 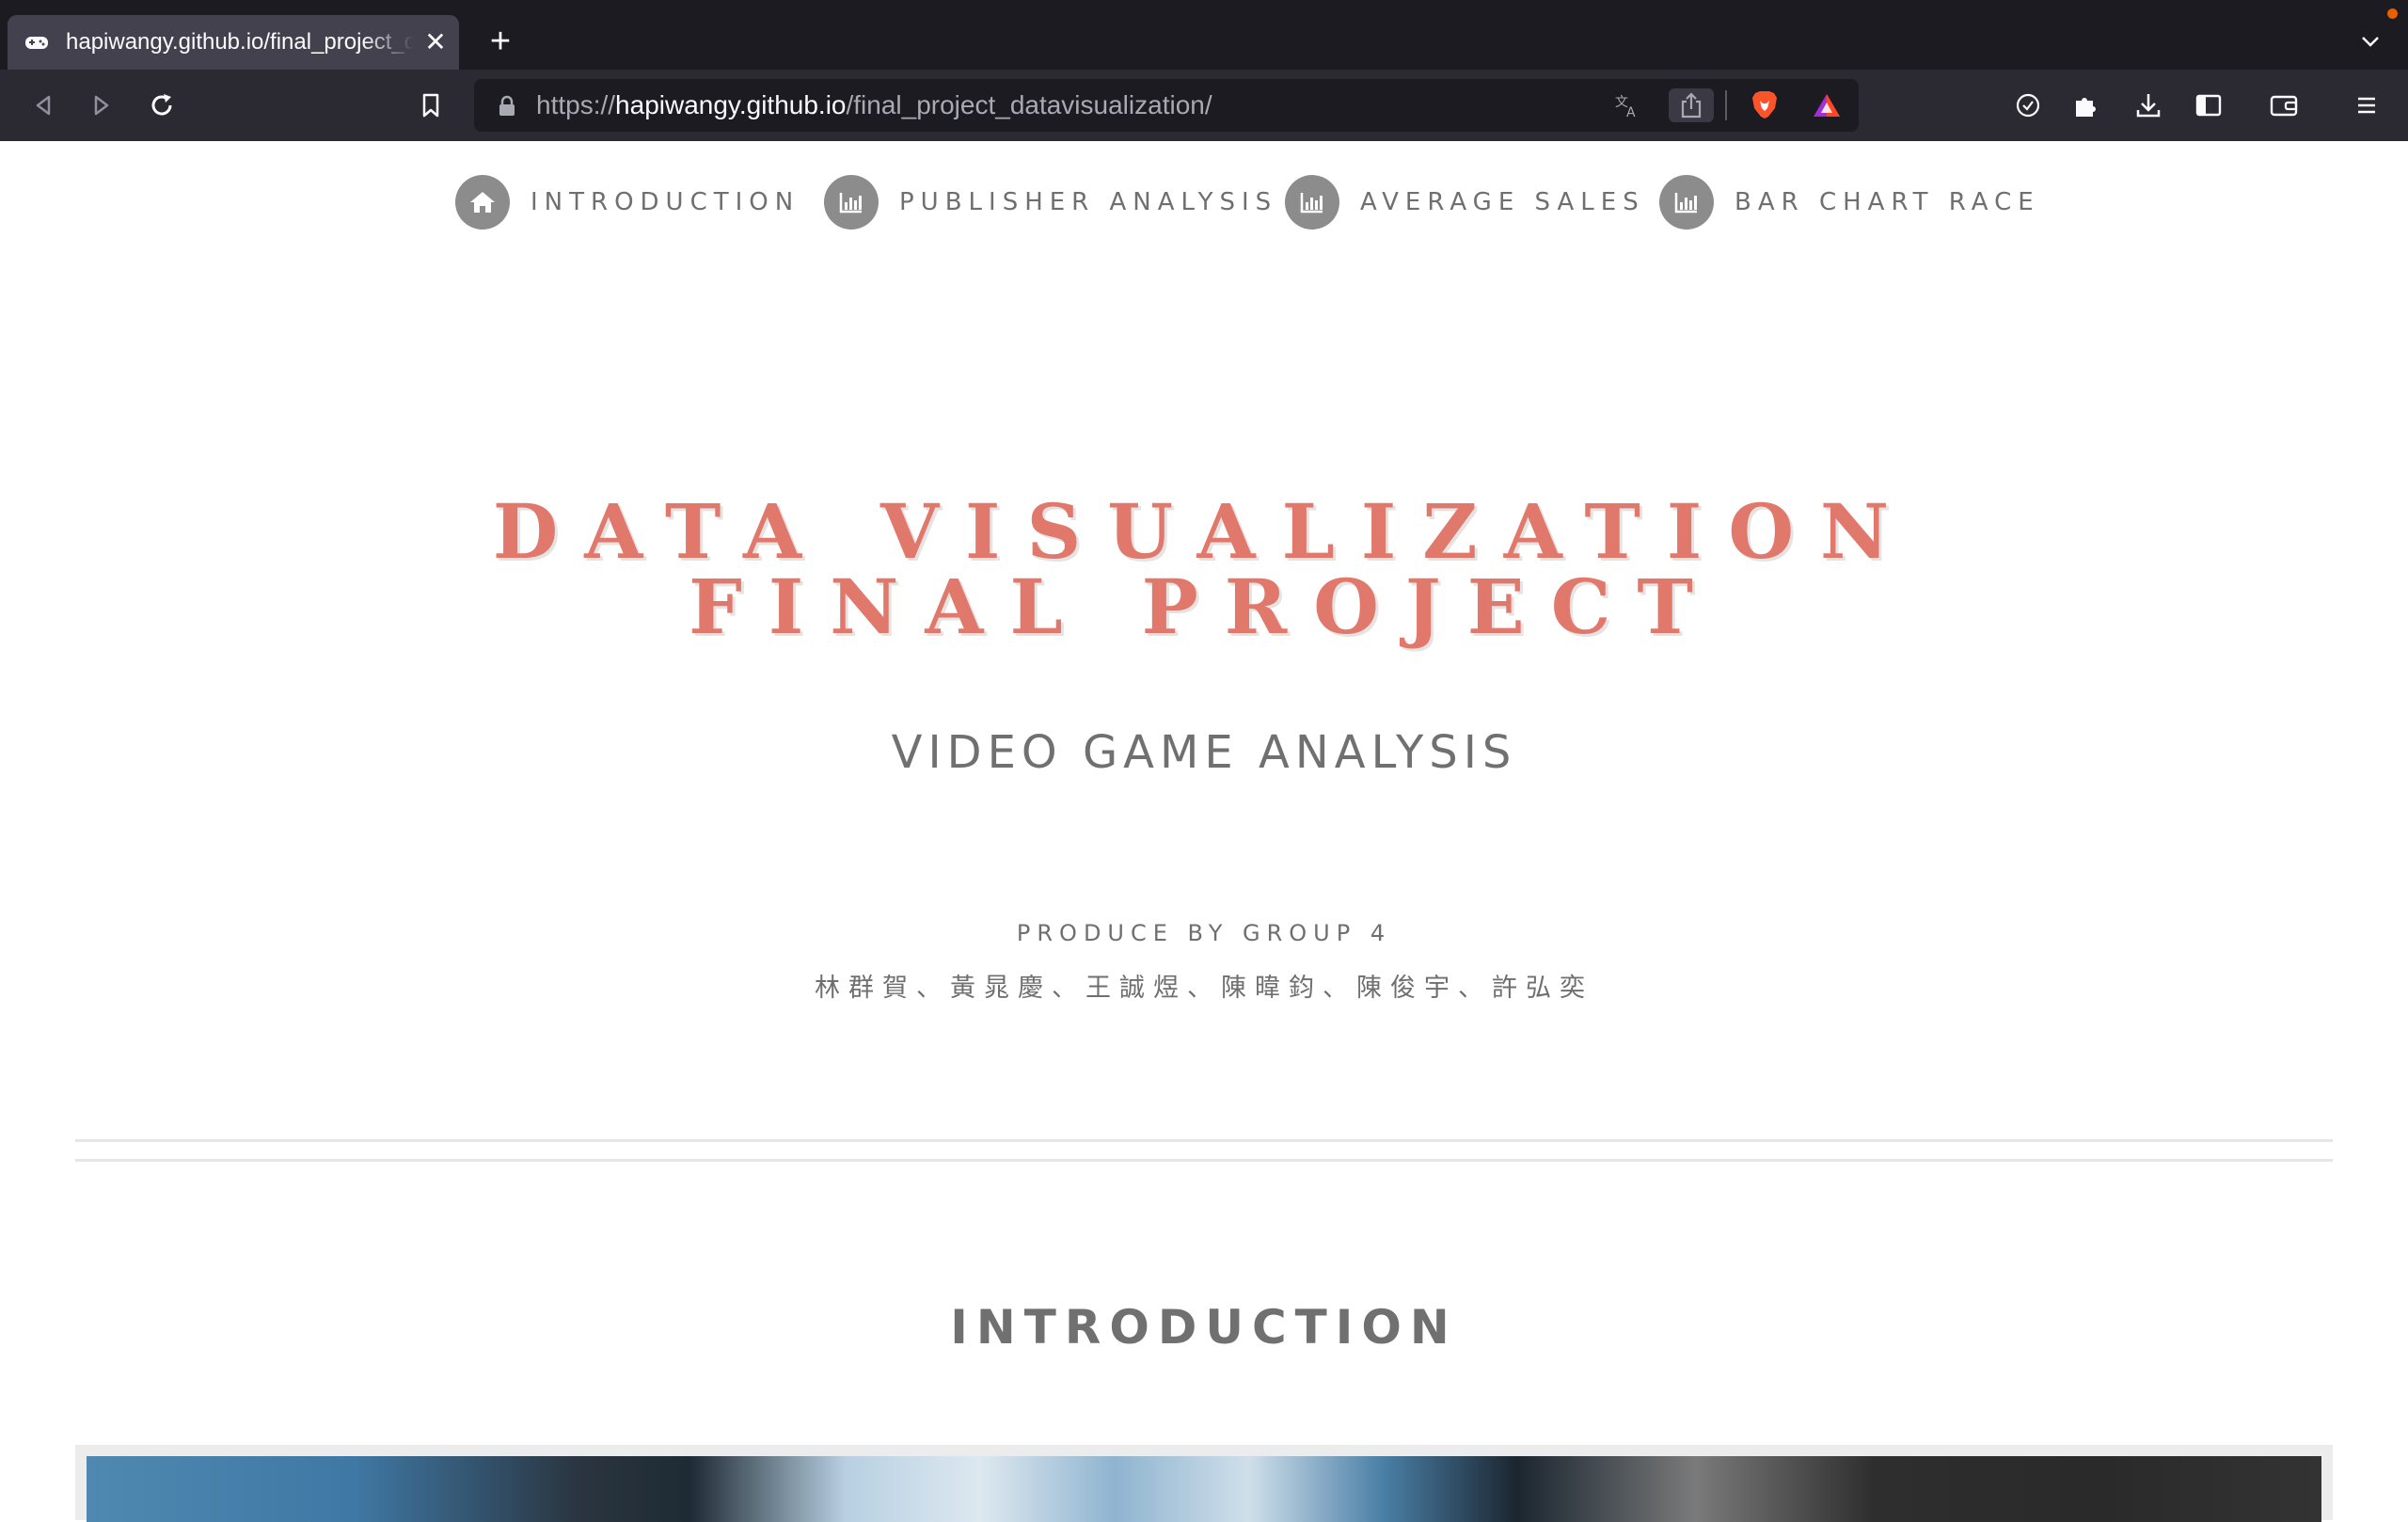 What do you see at coordinates (162, 105) in the screenshot?
I see `reload-icon` at bounding box center [162, 105].